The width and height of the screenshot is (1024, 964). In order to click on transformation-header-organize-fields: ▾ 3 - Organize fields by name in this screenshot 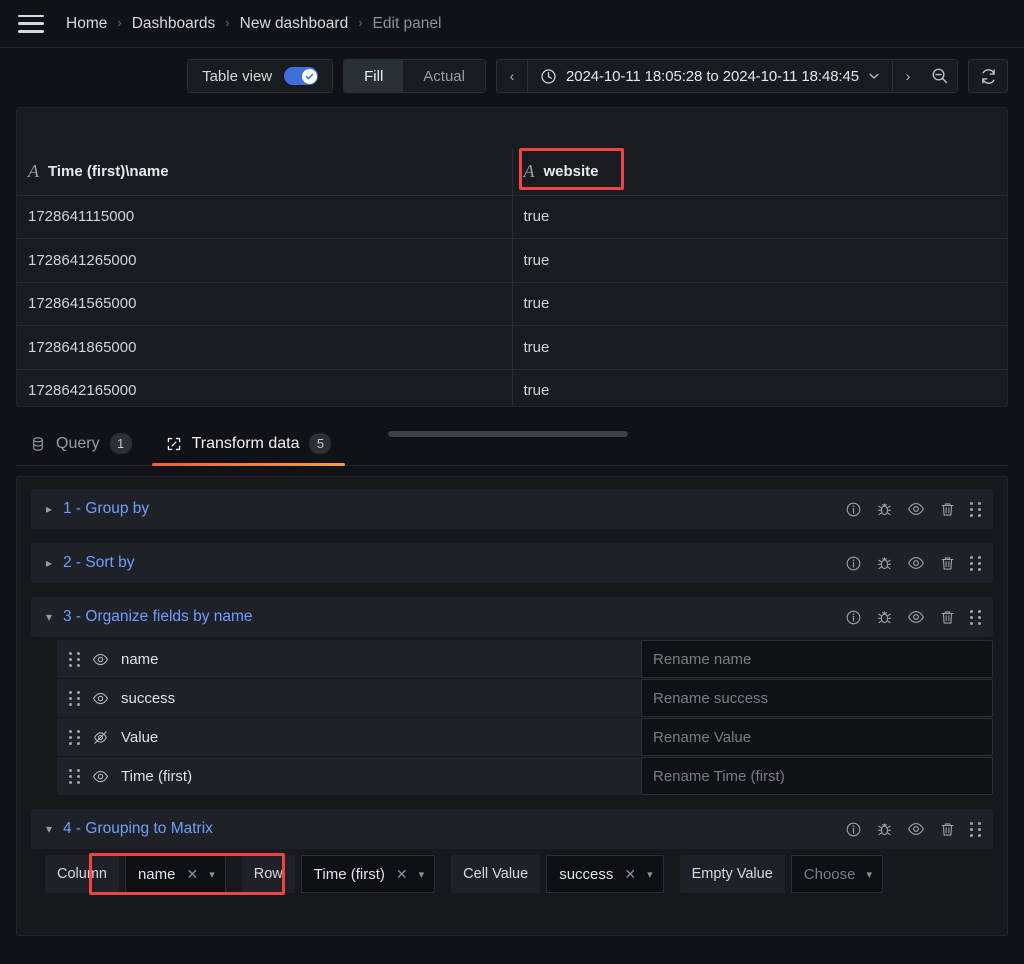, I will do `click(512, 617)`.